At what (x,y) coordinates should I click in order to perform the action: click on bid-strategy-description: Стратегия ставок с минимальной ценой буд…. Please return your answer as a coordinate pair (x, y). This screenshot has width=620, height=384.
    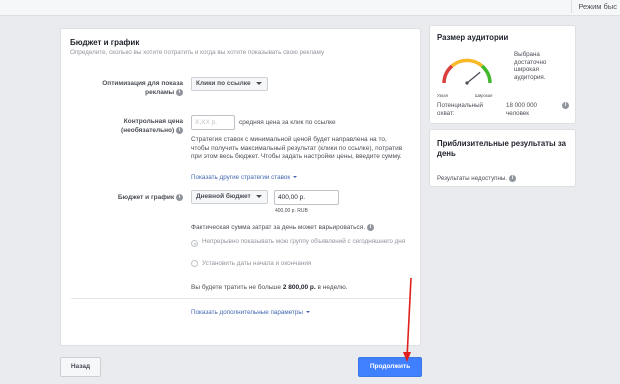
    Looking at the image, I should click on (297, 148).